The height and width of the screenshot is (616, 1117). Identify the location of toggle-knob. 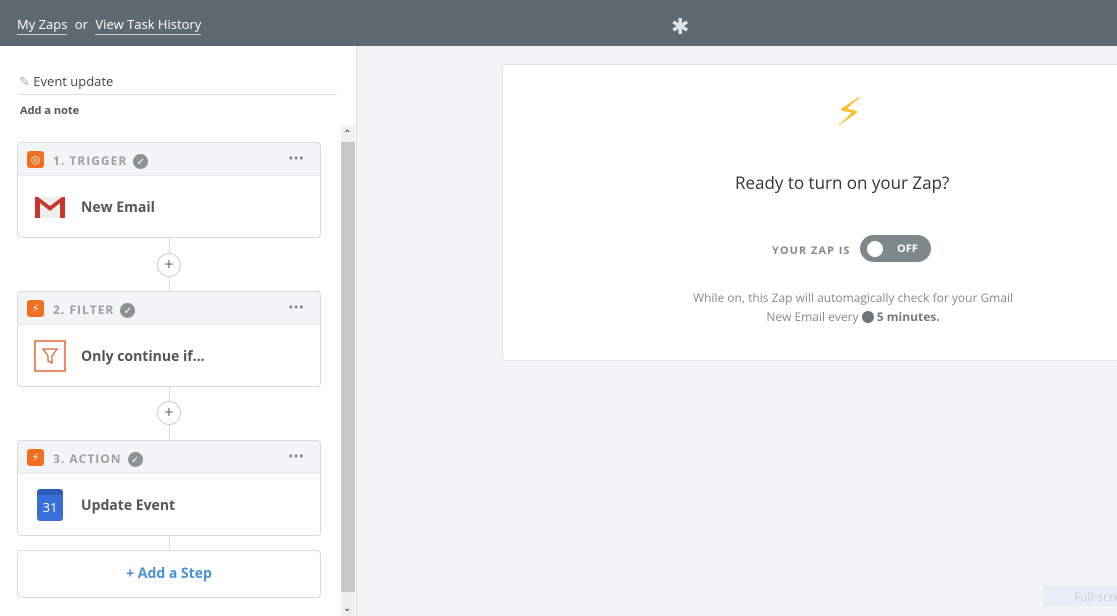
(875, 249).